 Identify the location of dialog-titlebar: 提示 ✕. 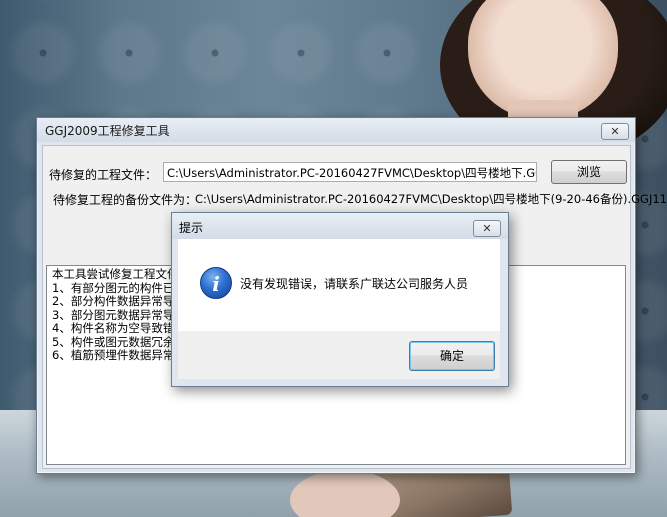
(340, 226).